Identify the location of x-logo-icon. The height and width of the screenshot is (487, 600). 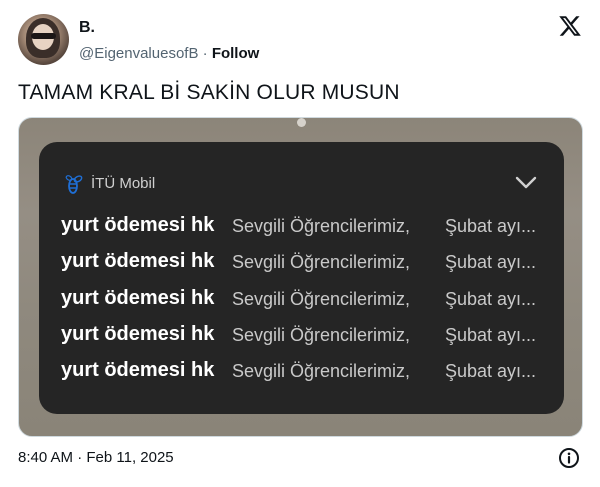
(570, 26).